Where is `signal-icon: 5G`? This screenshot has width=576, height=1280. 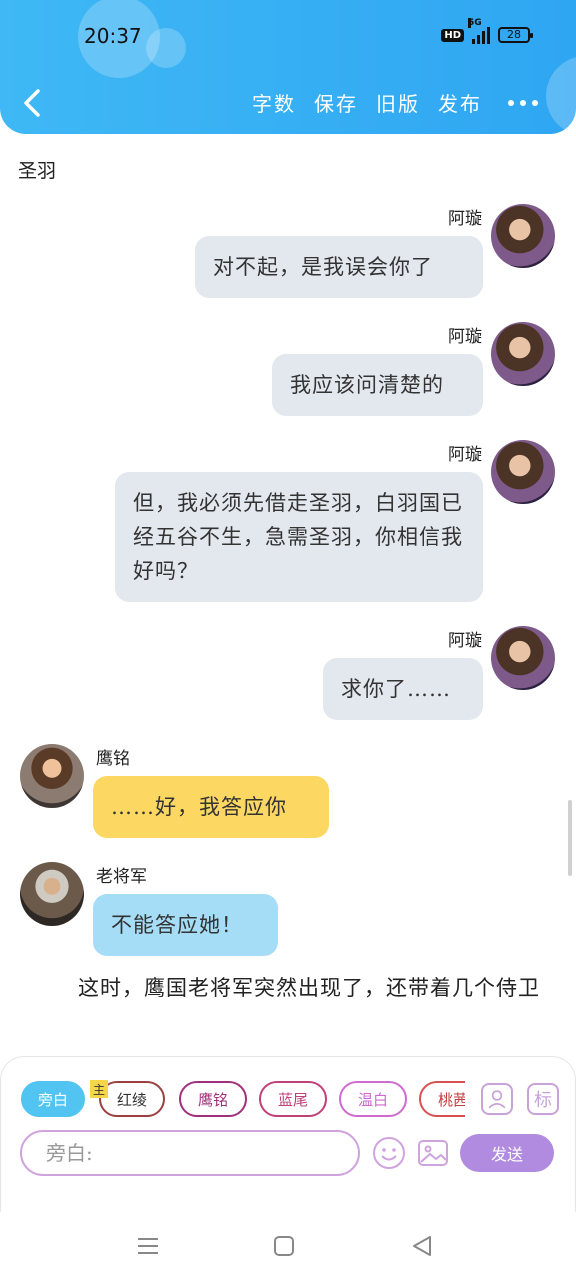 signal-icon: 5G is located at coordinates (479, 31).